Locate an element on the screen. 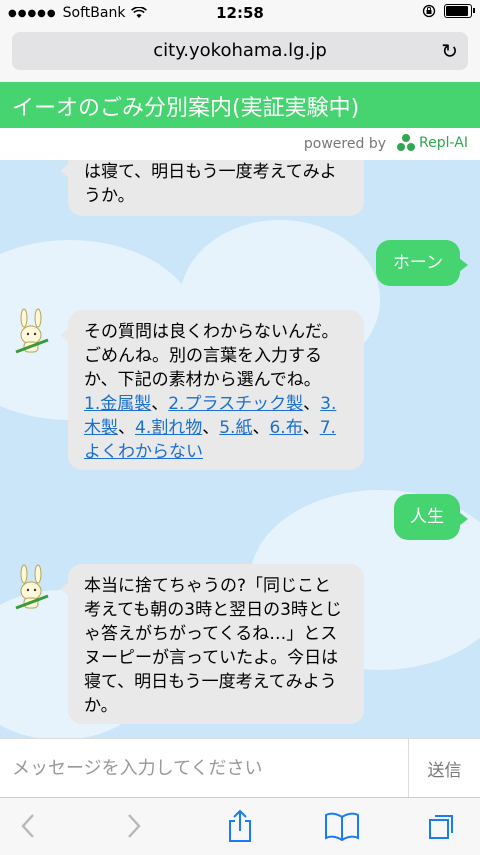  bot-message: は寝て、明日もう一度考えてみようか。 is located at coordinates (212, 188).